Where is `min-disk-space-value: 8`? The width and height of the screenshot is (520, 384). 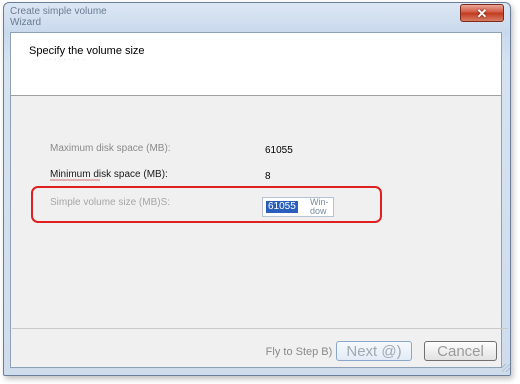
min-disk-space-value: 8 is located at coordinates (268, 176).